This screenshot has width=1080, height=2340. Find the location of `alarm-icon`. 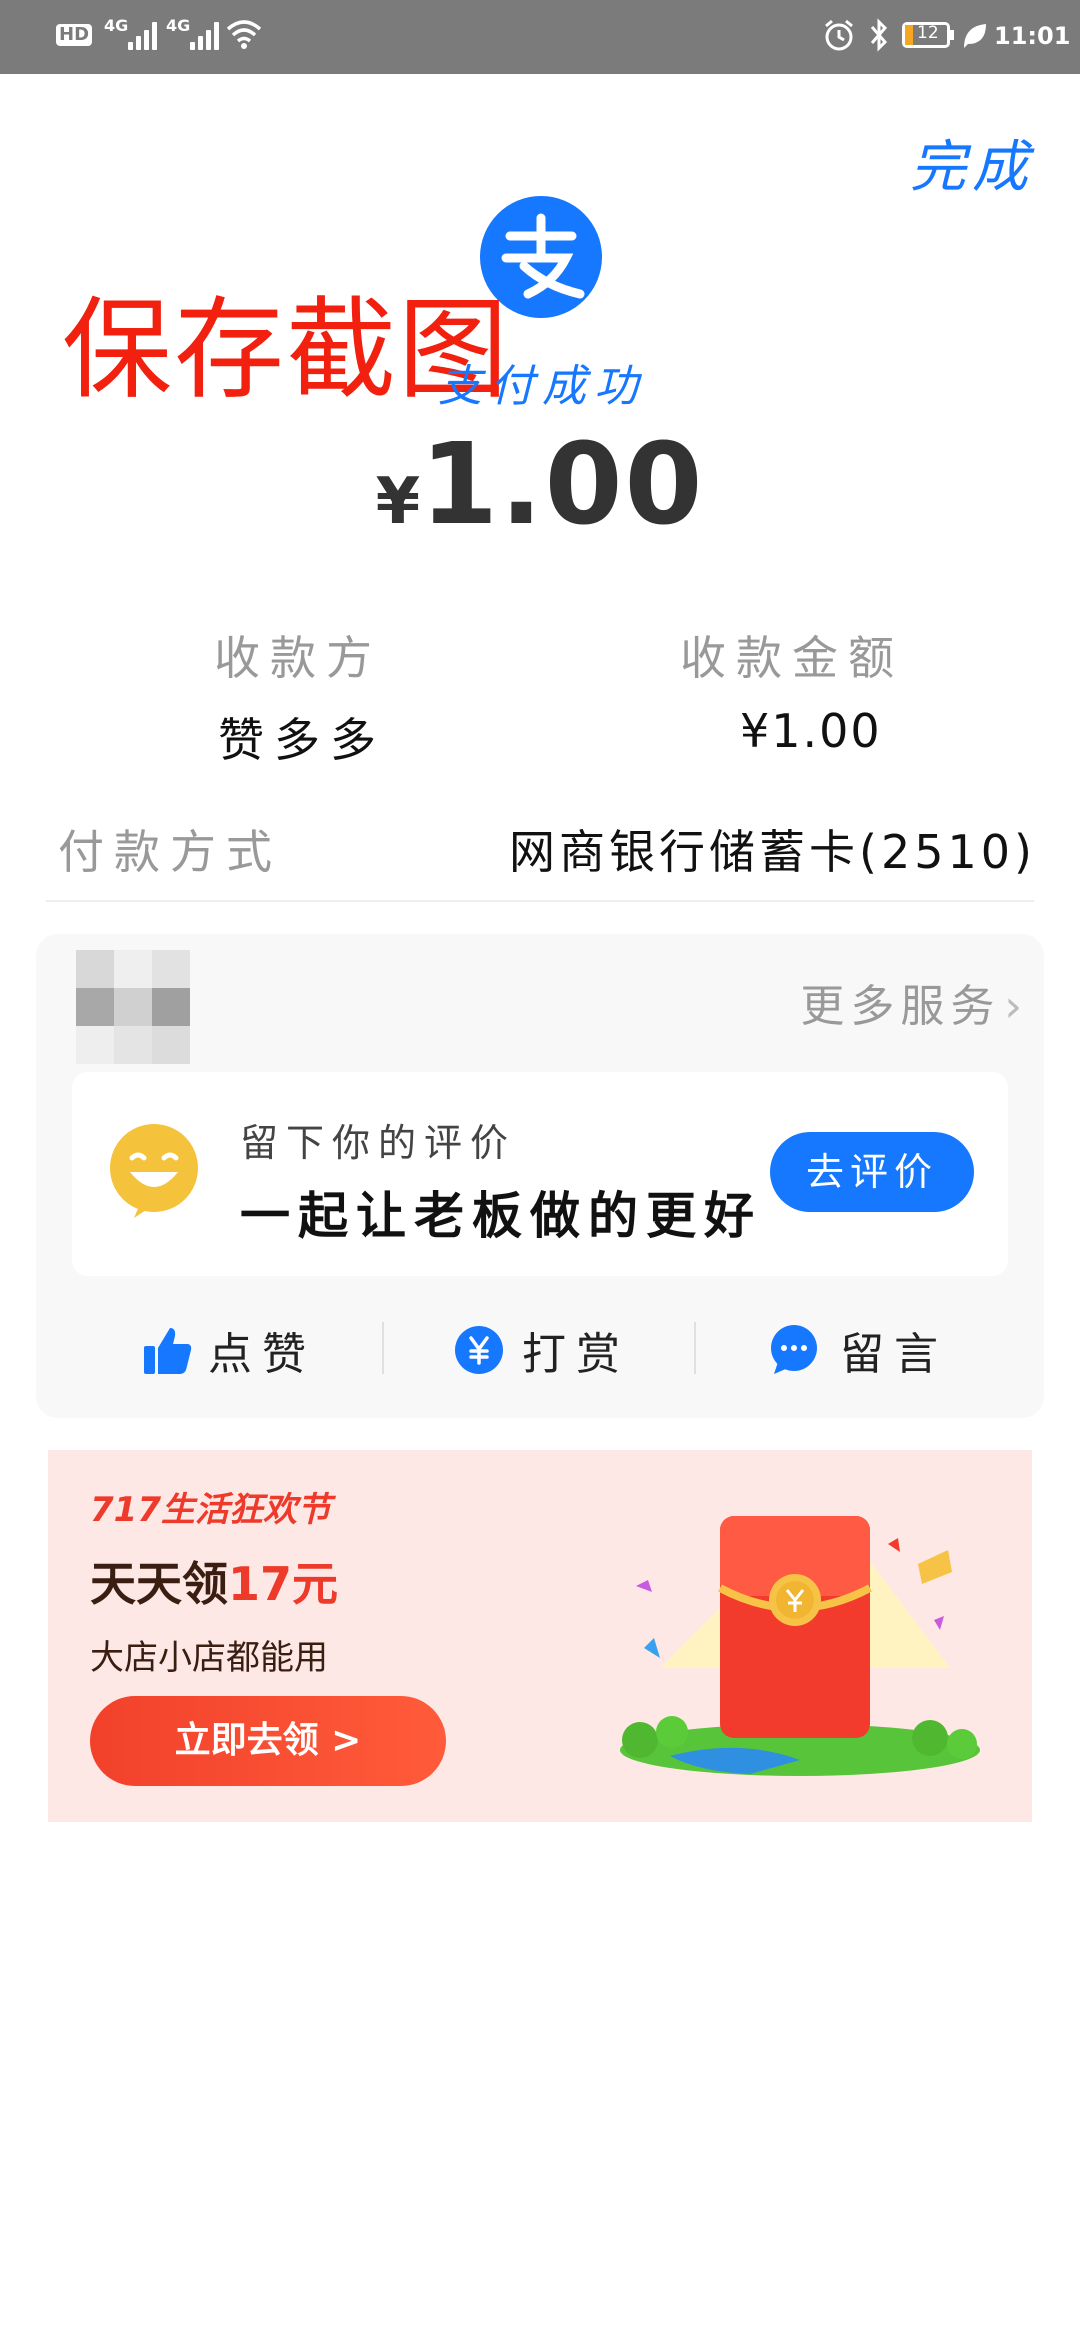

alarm-icon is located at coordinates (839, 35).